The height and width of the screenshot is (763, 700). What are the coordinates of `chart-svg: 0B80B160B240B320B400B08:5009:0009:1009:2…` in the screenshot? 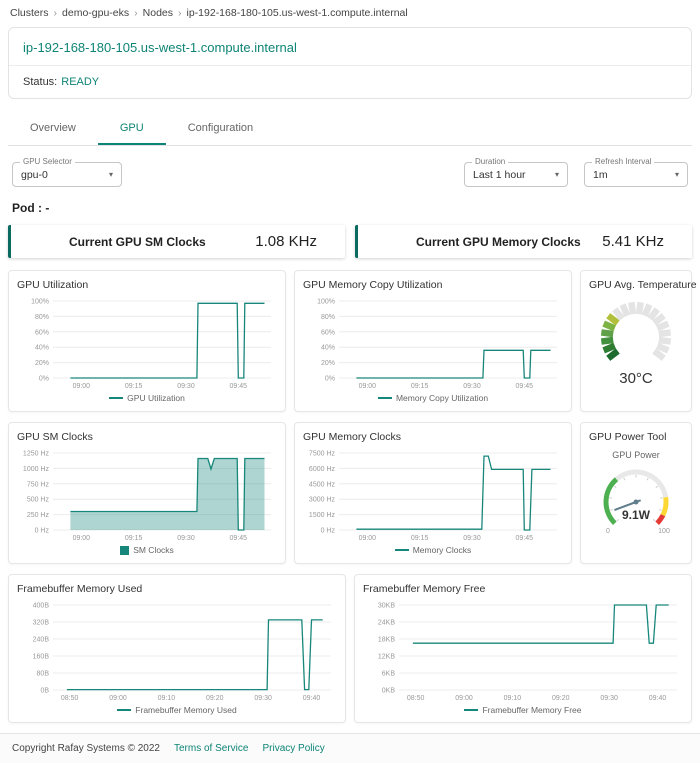 It's located at (177, 651).